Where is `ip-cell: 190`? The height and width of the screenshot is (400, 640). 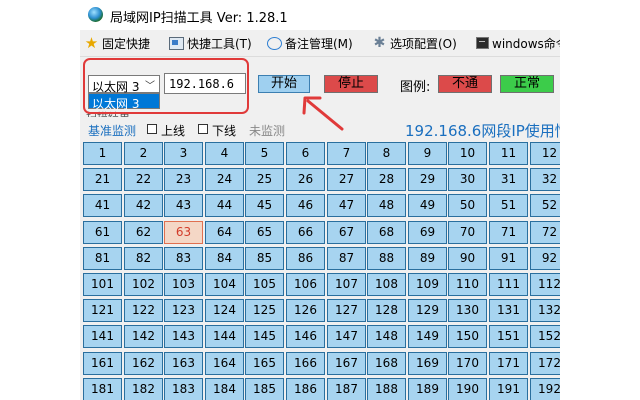 ip-cell: 190 is located at coordinates (467, 389).